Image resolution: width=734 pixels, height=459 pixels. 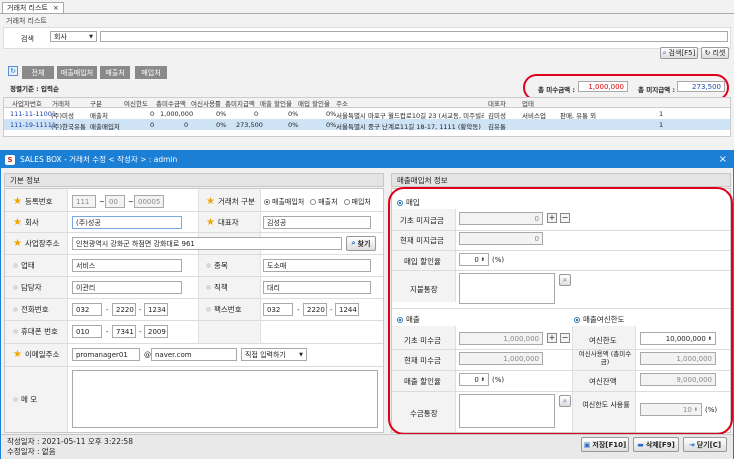 What do you see at coordinates (274, 354) in the screenshot?
I see `email-domain-select: 직접 입력하기 ▼` at bounding box center [274, 354].